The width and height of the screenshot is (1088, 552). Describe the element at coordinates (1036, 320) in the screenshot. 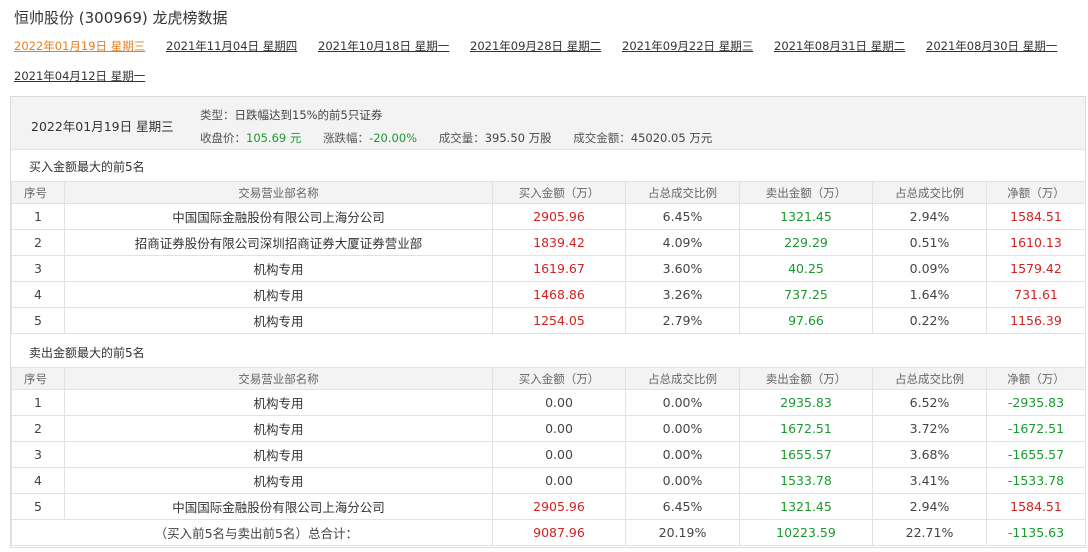

I see `net-amount: 1156.39` at that location.